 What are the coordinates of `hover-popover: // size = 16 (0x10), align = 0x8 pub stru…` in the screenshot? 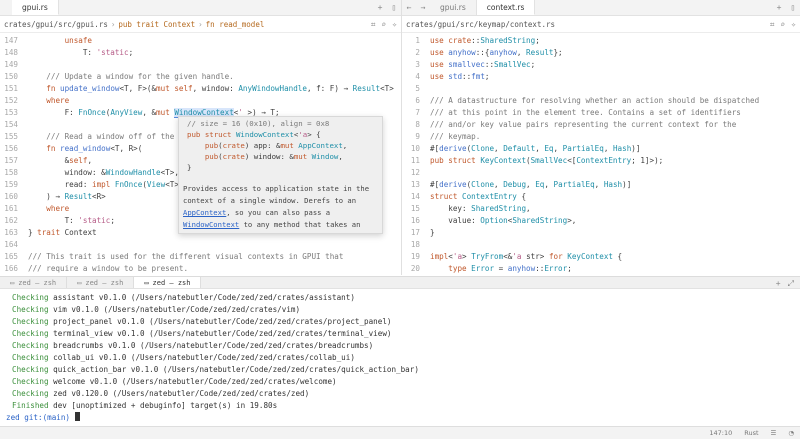 It's located at (280, 175).